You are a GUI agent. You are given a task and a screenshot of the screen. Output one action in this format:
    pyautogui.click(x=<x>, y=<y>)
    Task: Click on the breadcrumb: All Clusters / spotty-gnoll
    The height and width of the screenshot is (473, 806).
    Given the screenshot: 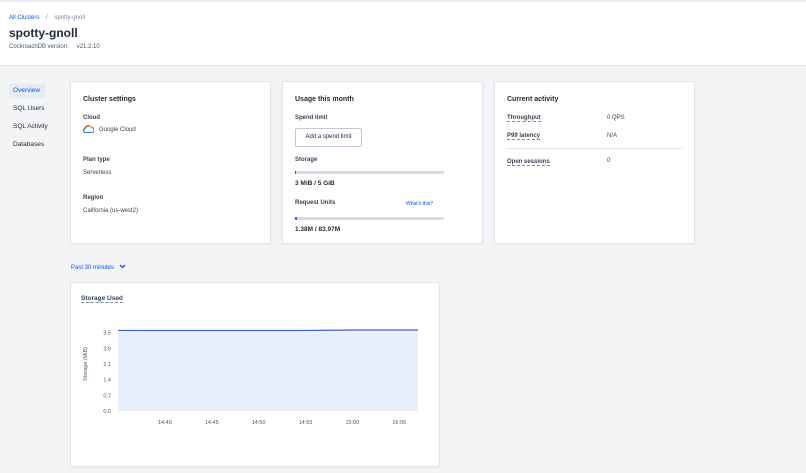 What is the action you would take?
    pyautogui.click(x=47, y=18)
    